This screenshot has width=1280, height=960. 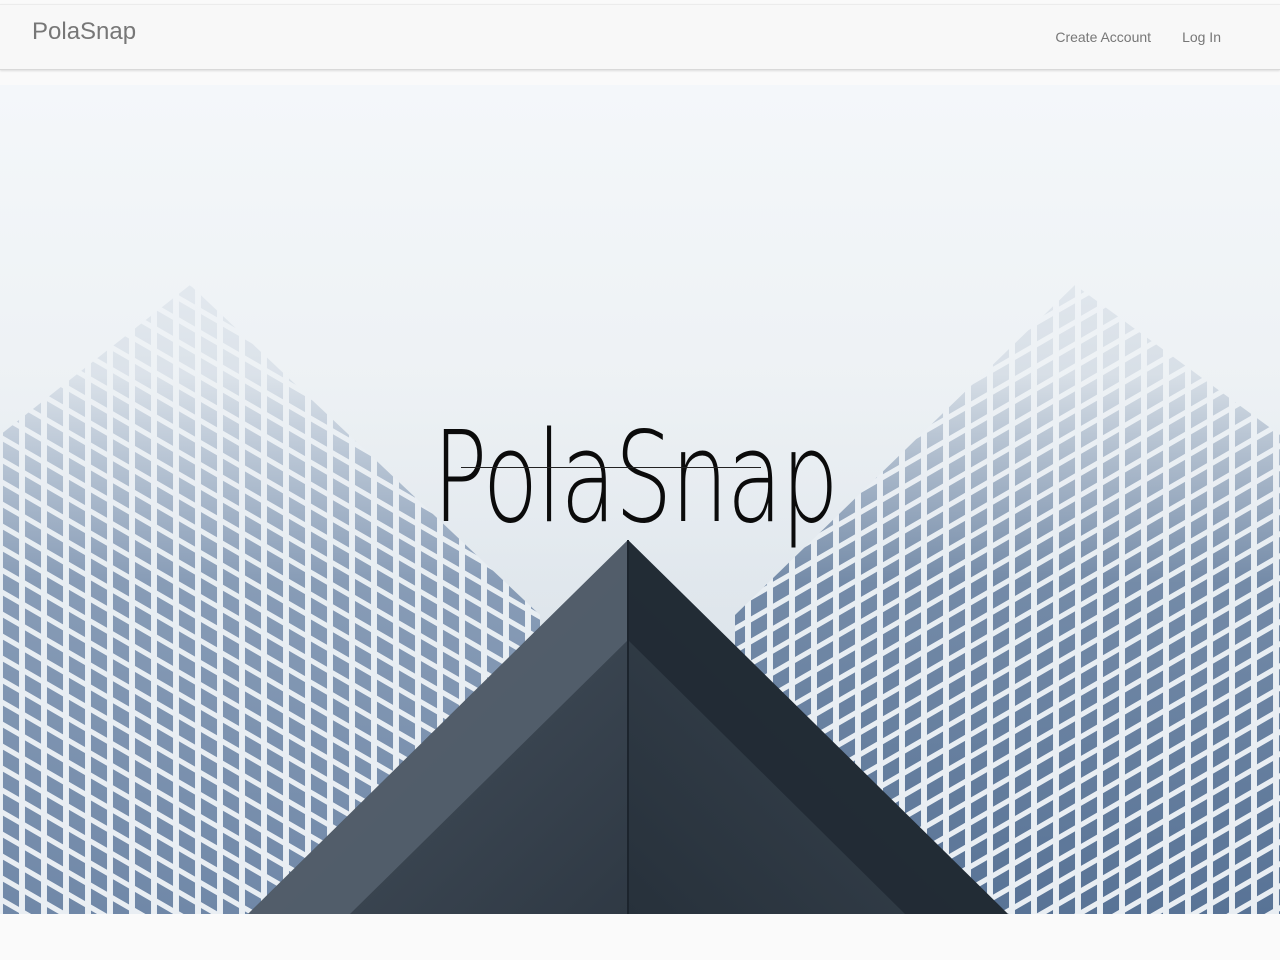 What do you see at coordinates (640, 937) in the screenshot?
I see `page-footer-area` at bounding box center [640, 937].